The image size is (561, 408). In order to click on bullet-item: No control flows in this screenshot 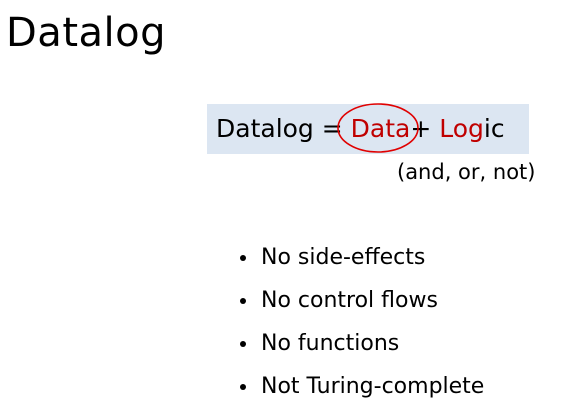, I will do `click(360, 300)`.